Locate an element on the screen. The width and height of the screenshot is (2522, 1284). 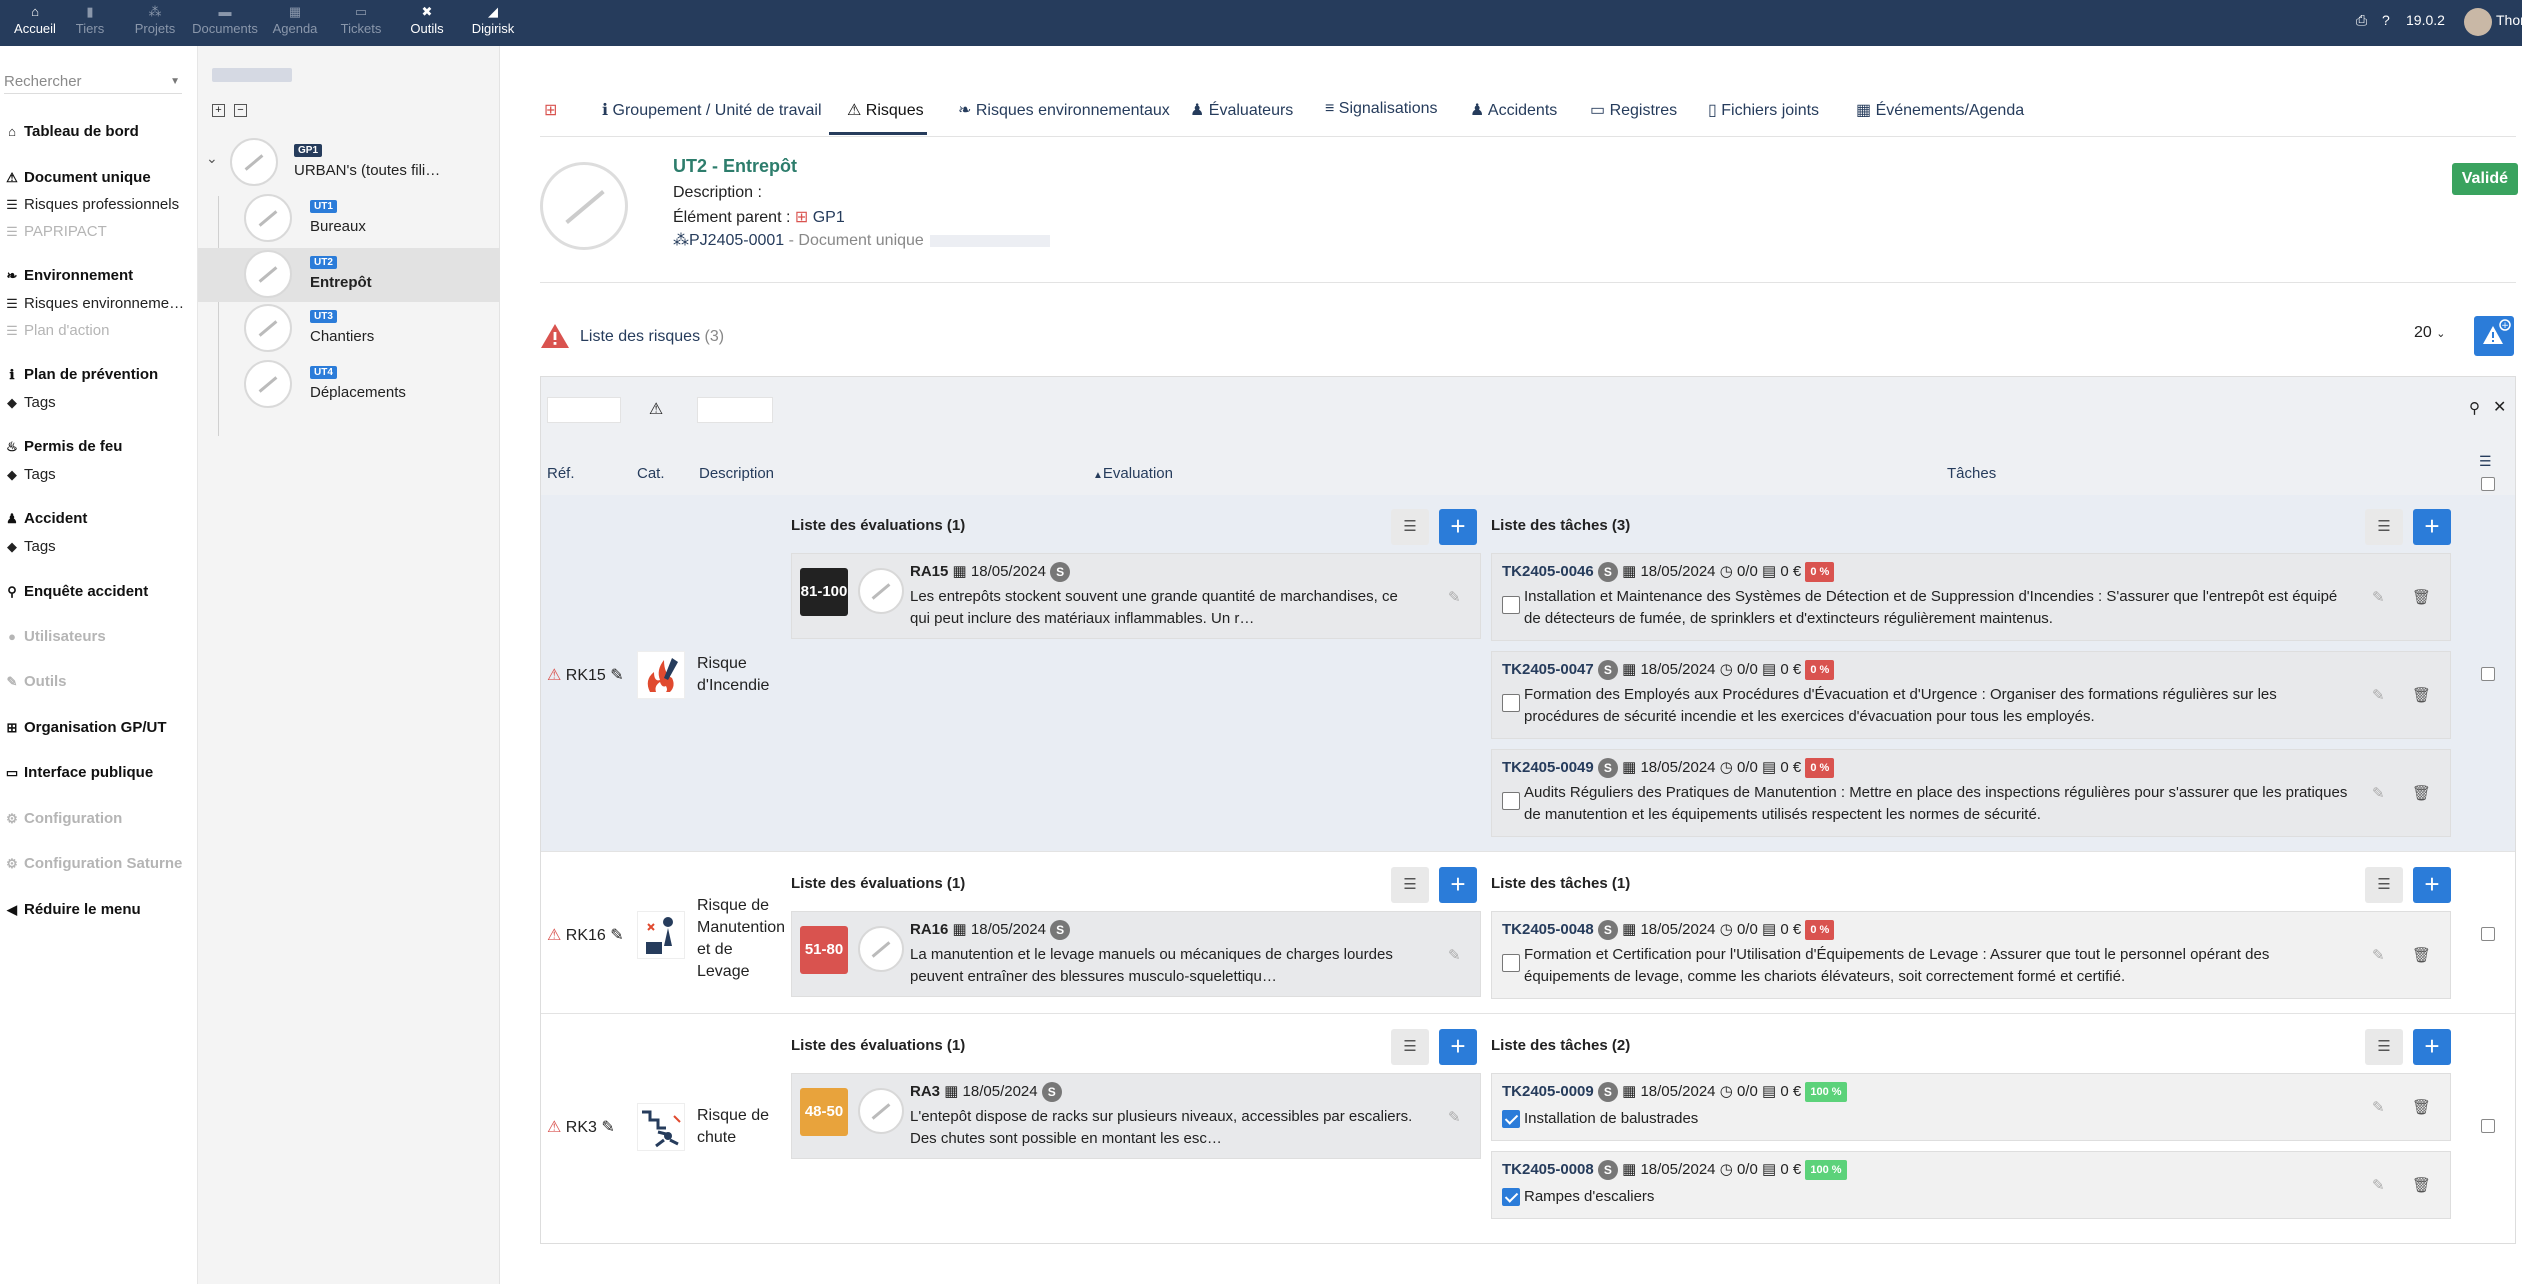
per-page-select: 20 ⌄ is located at coordinates (2429, 333).